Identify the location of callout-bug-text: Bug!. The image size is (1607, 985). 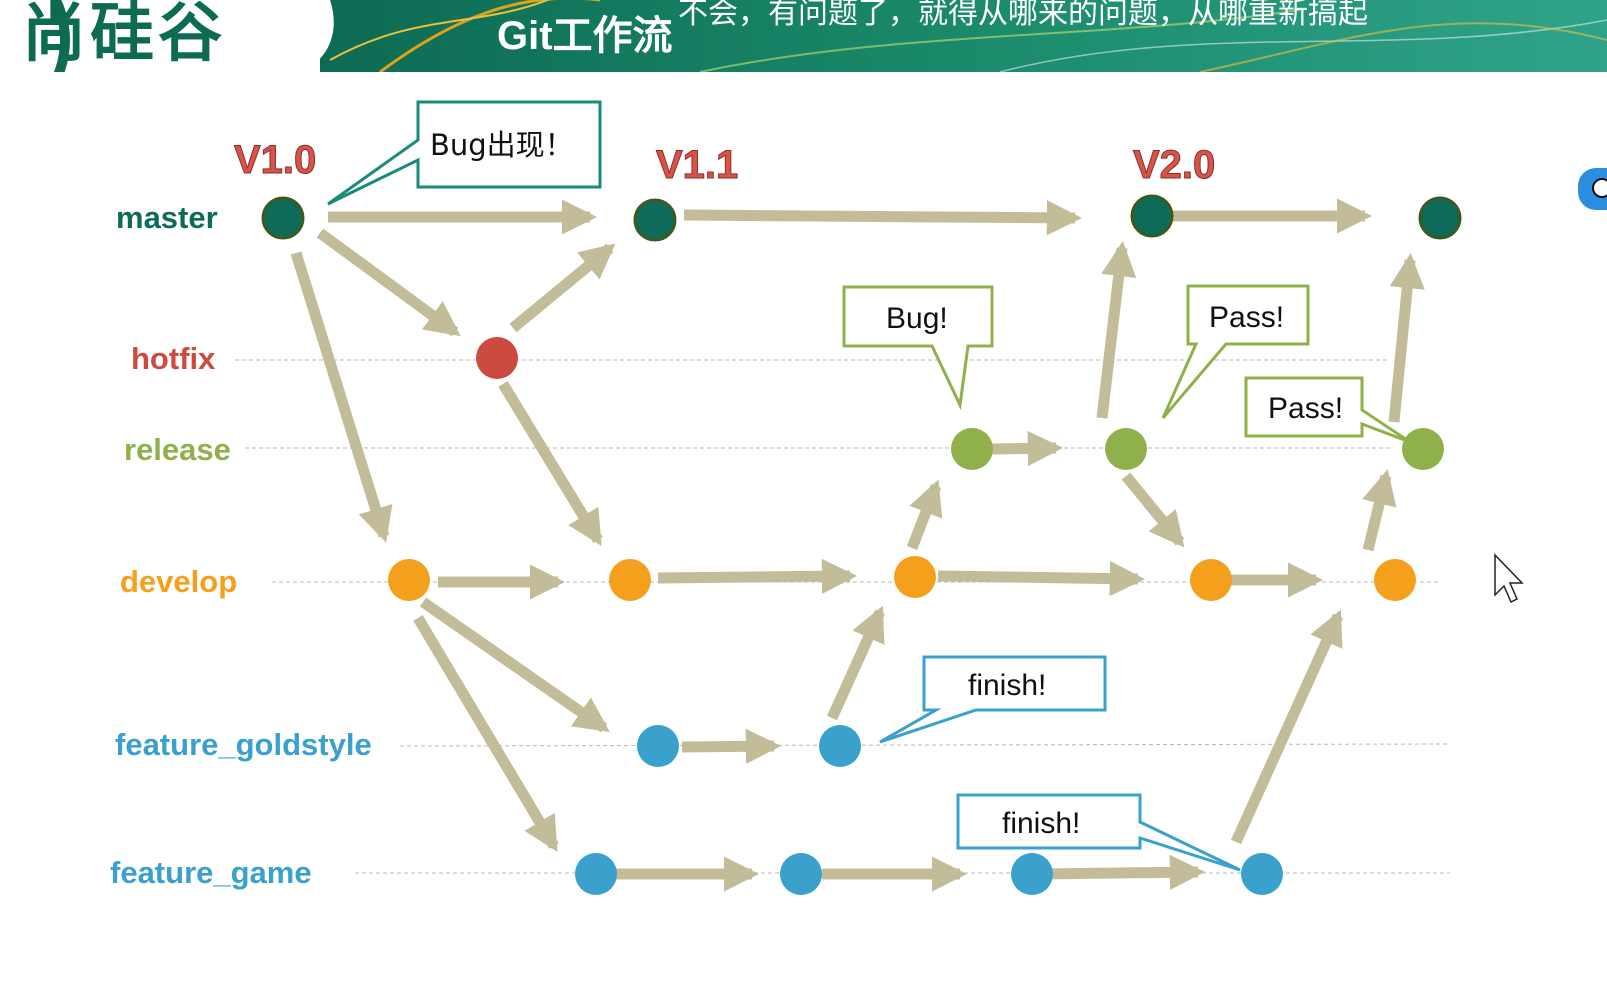
(917, 318).